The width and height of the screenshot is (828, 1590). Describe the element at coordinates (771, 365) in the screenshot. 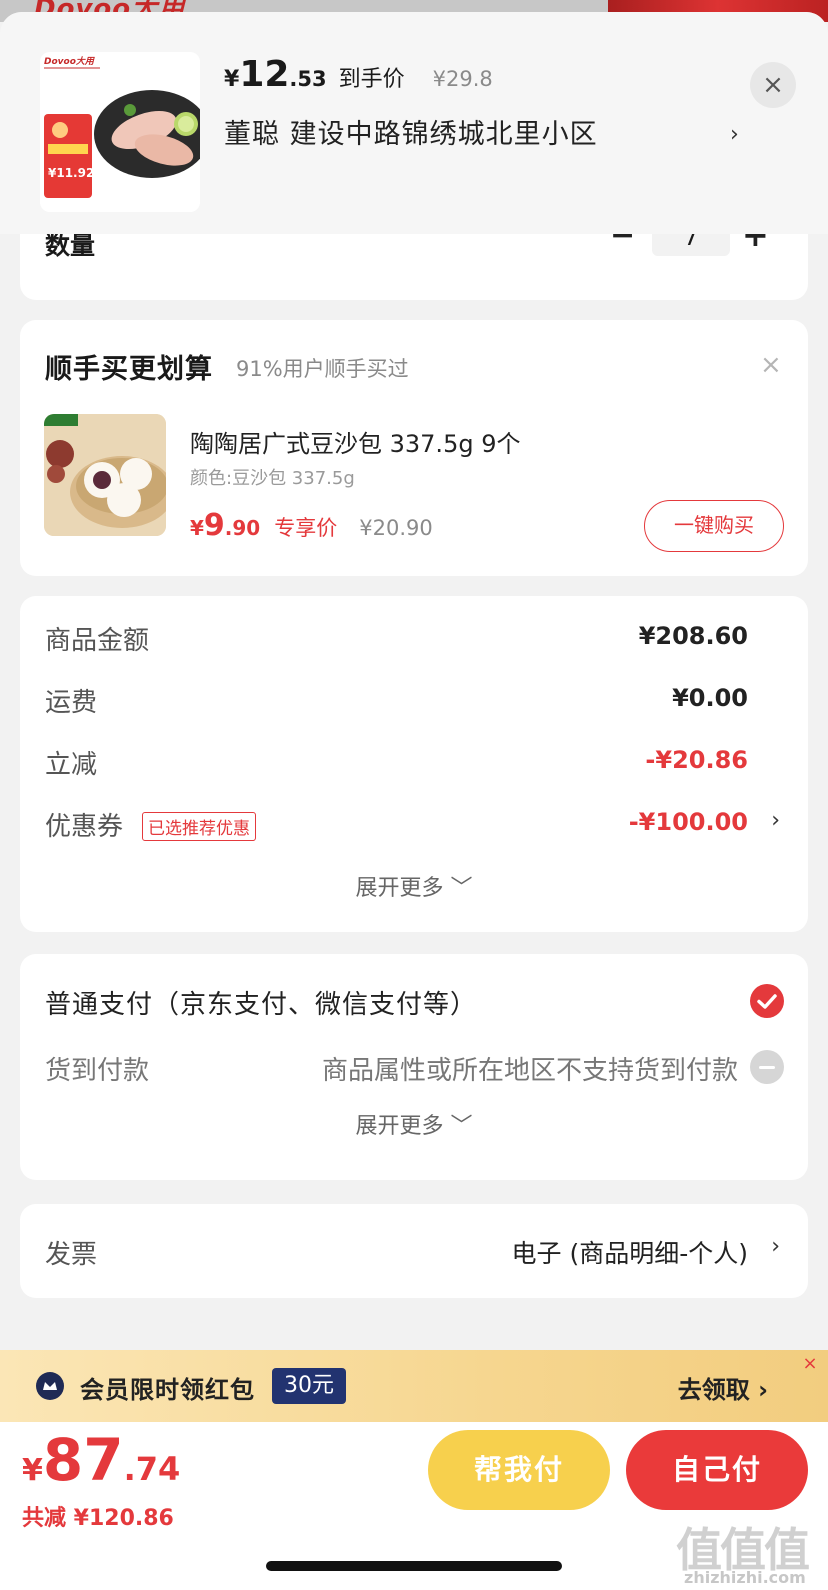

I see `addon-close-icon: ×` at that location.